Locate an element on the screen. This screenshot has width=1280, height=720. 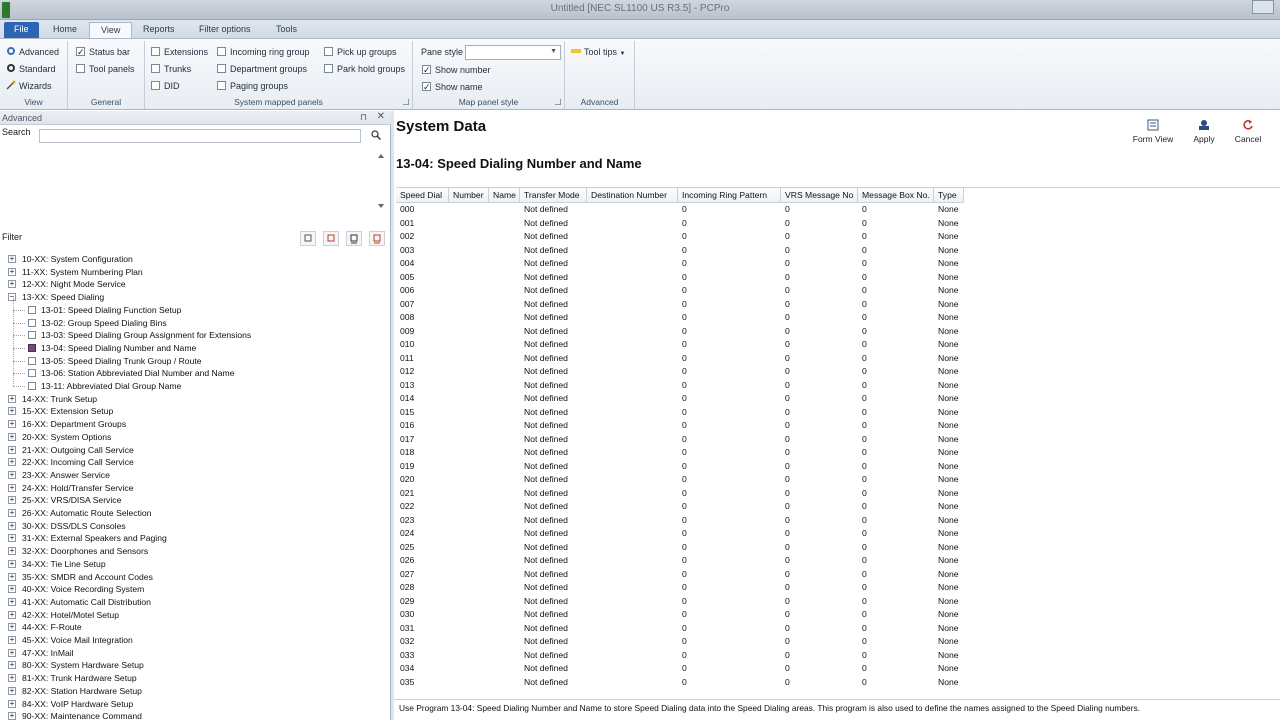
tree-group-item: +12-XX: Night Mode Service is located at coordinates (195, 284).